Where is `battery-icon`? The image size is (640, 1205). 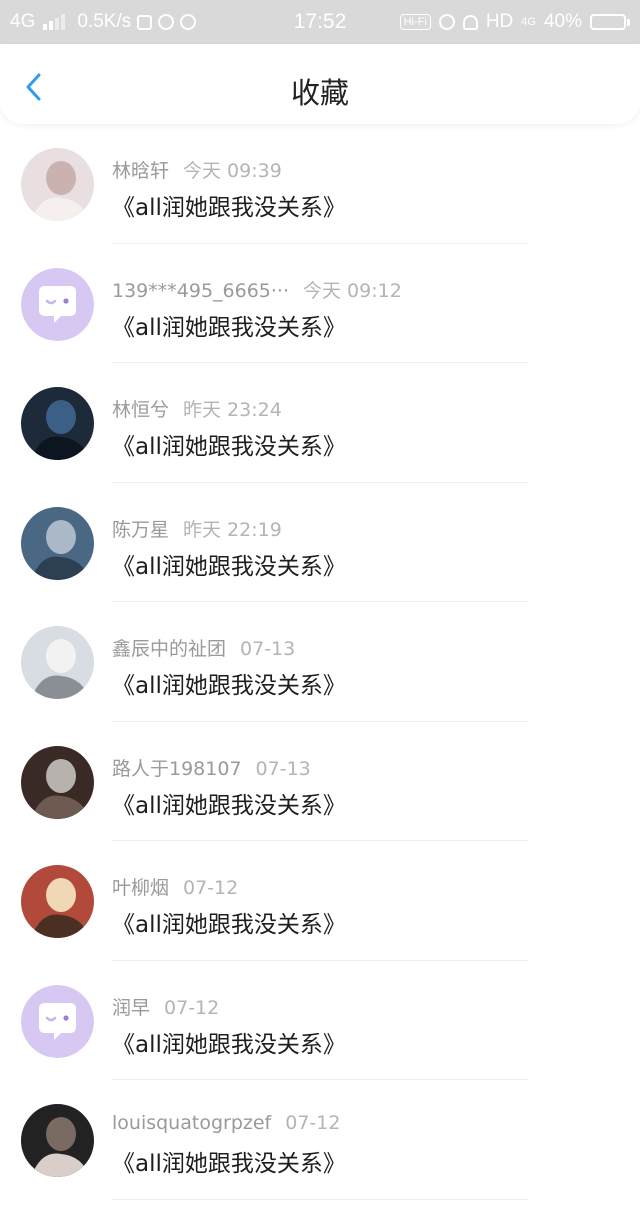
battery-icon is located at coordinates (610, 22).